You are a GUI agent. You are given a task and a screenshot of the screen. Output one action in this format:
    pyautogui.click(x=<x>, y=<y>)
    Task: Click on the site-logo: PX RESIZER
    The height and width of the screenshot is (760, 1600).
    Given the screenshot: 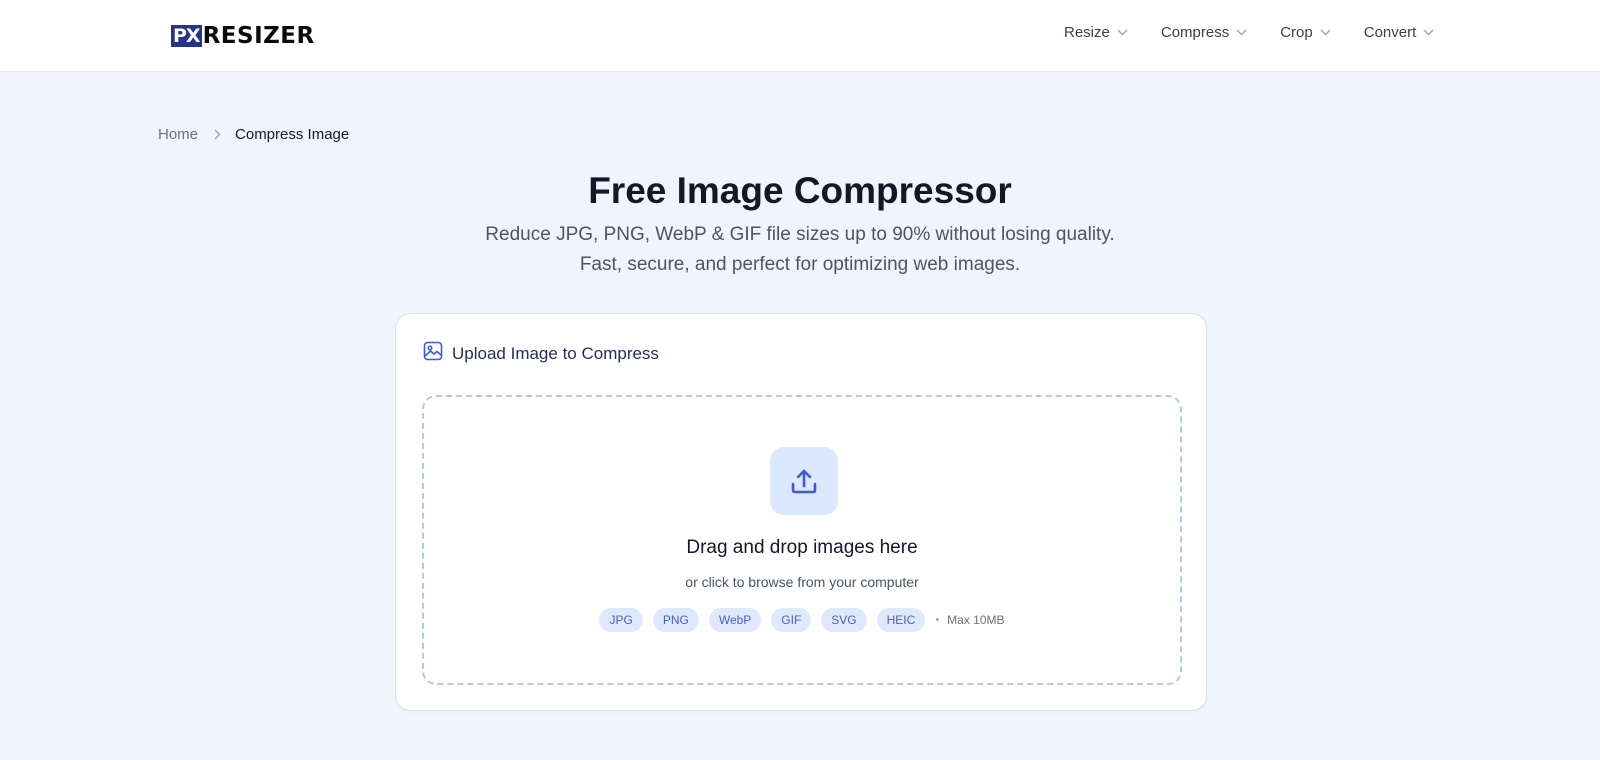 What is the action you would take?
    pyautogui.click(x=243, y=36)
    